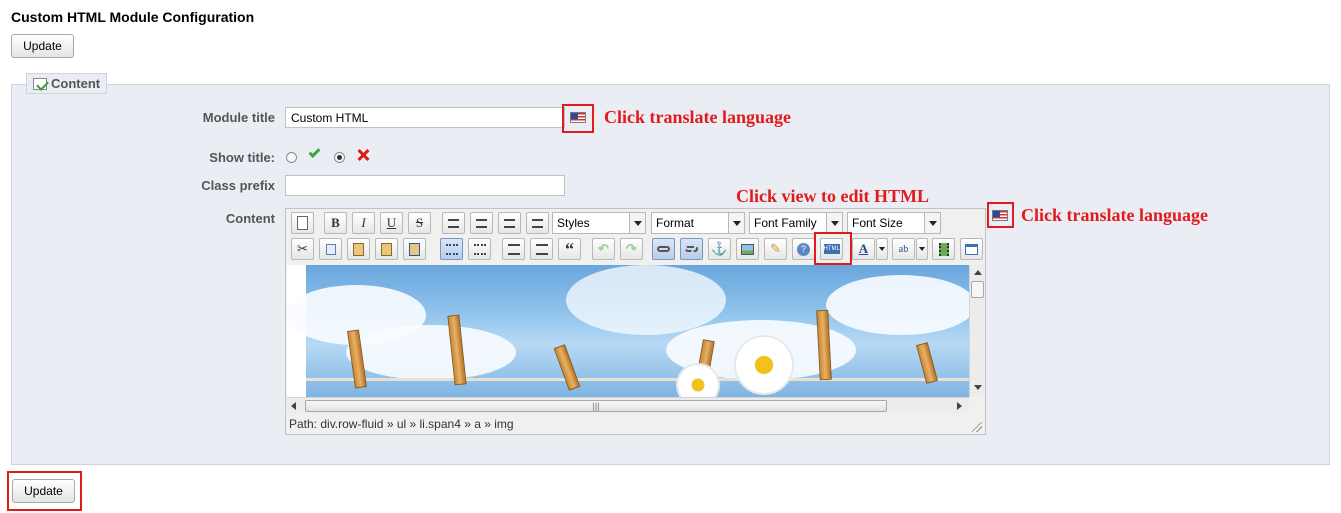 This screenshot has width=1341, height=513. Describe the element at coordinates (339, 157) in the screenshot. I see `show-title-no-radio` at that location.